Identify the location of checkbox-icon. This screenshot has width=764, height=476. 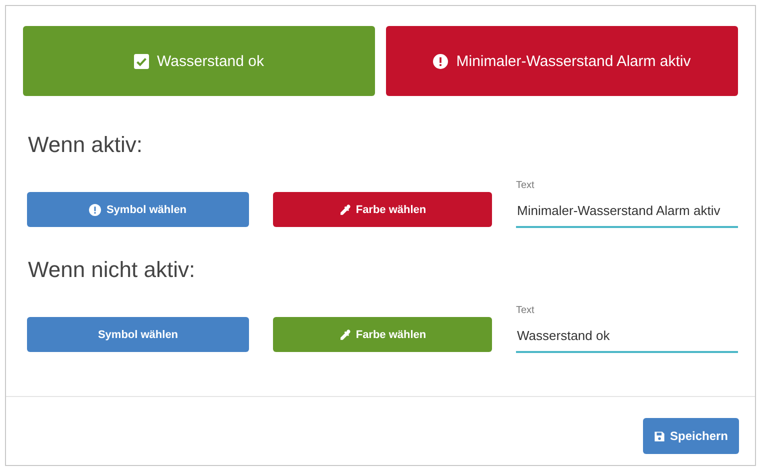
(141, 61).